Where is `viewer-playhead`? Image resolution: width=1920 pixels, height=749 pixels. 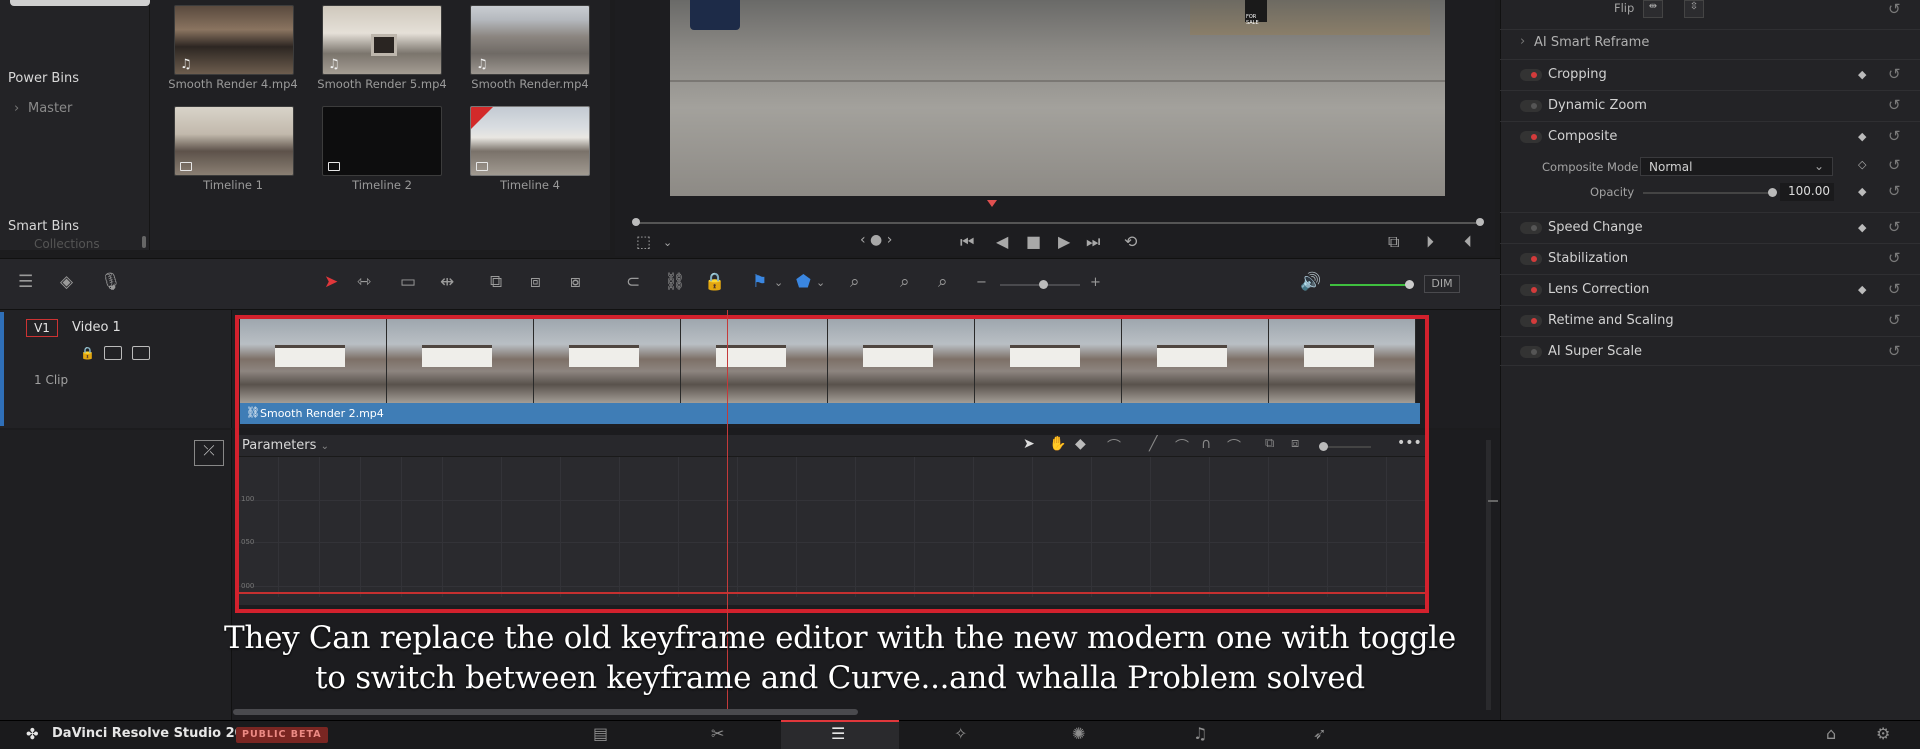
viewer-playhead is located at coordinates (992, 203).